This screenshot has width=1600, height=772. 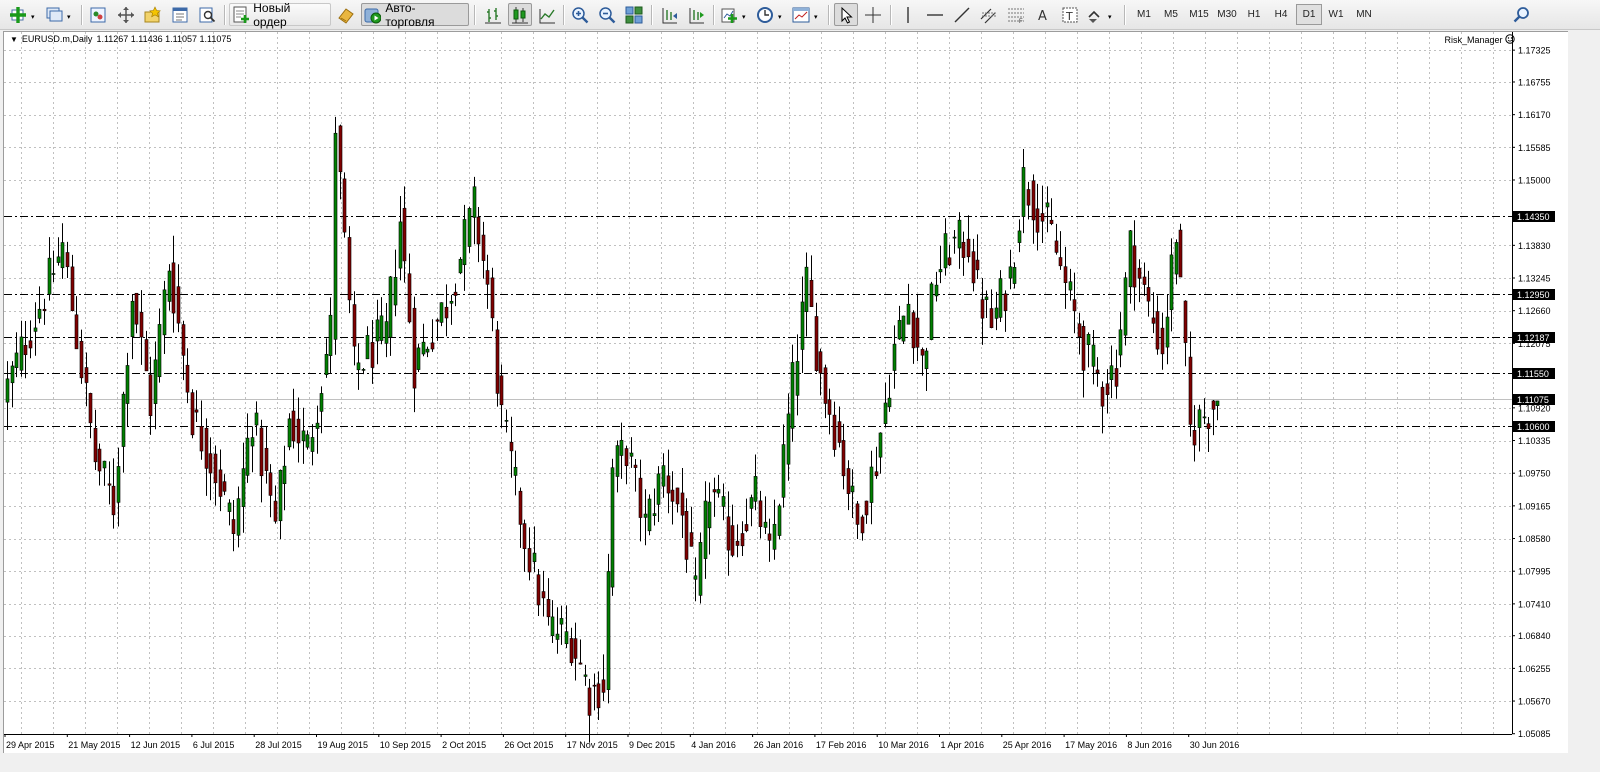 What do you see at coordinates (126, 14) in the screenshot?
I see `navigator-button` at bounding box center [126, 14].